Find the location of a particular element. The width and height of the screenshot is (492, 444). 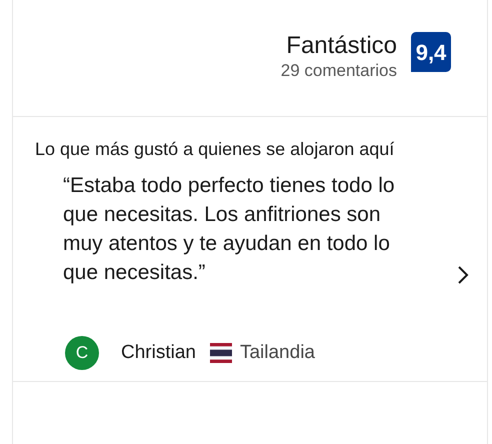

avatar: C is located at coordinates (82, 353).